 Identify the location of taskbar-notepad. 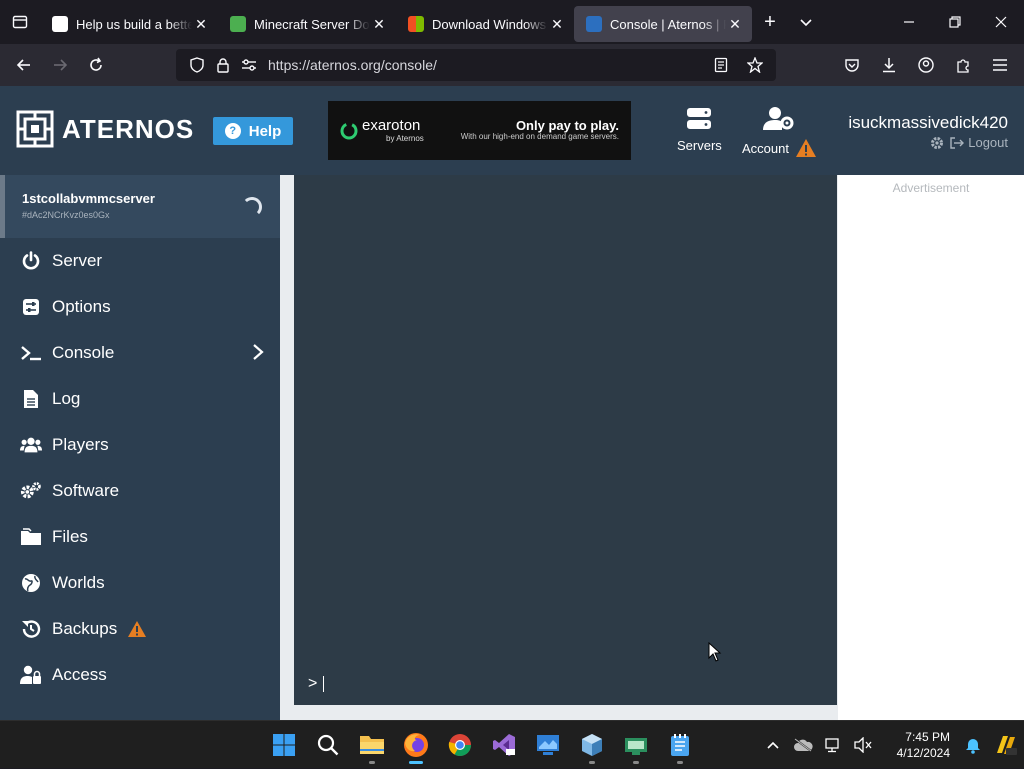
(680, 745).